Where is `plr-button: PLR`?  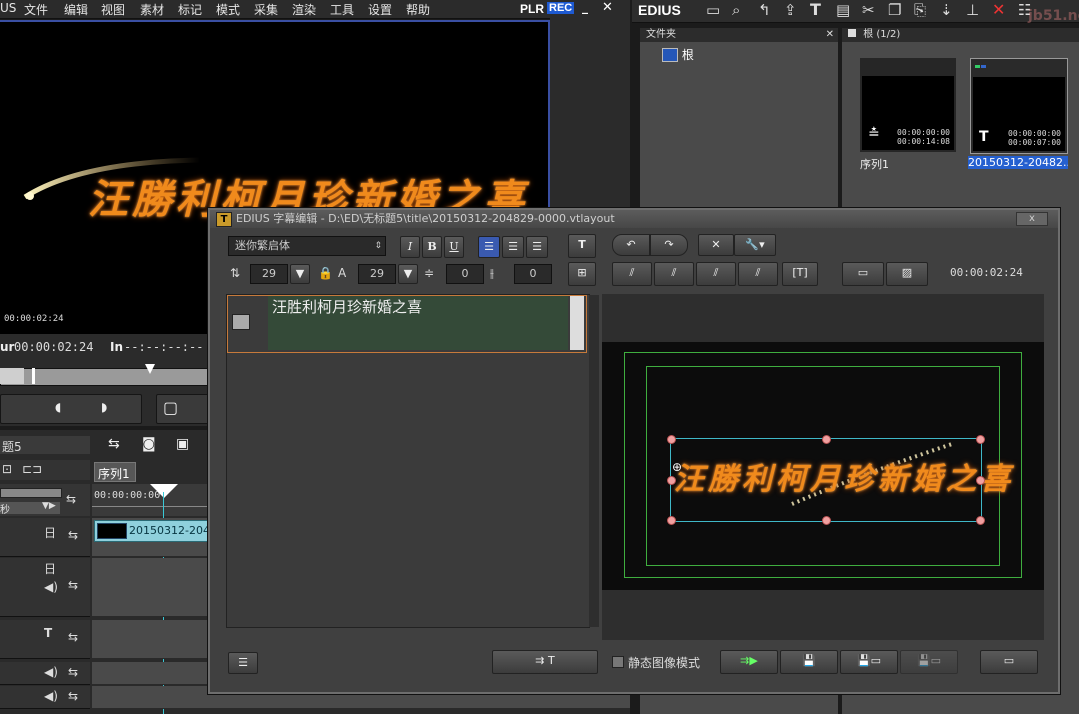 plr-button: PLR is located at coordinates (532, 9).